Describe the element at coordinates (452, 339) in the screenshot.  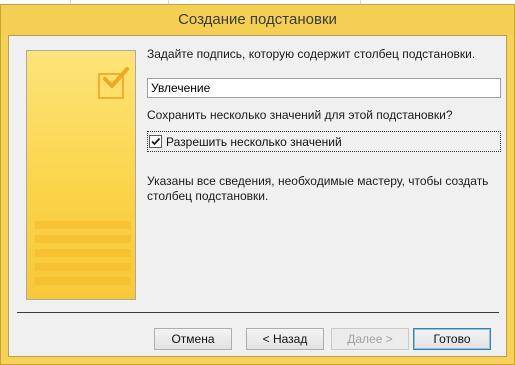
I see `finish-button: Готово` at that location.